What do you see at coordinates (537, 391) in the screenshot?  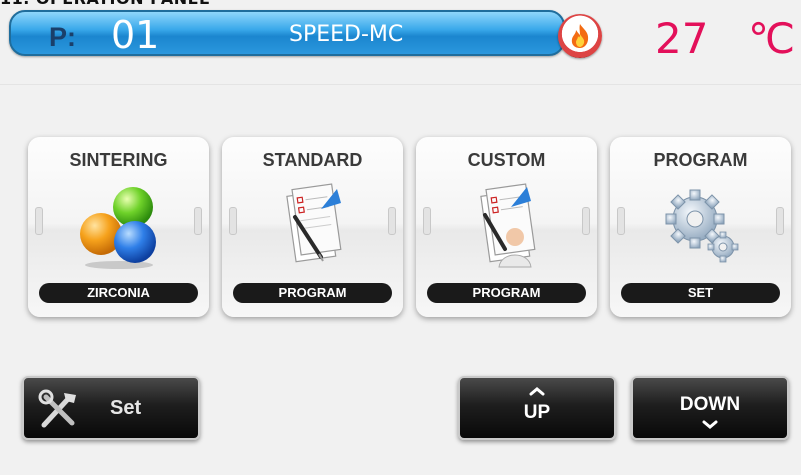 I see `chevron-up-icon` at bounding box center [537, 391].